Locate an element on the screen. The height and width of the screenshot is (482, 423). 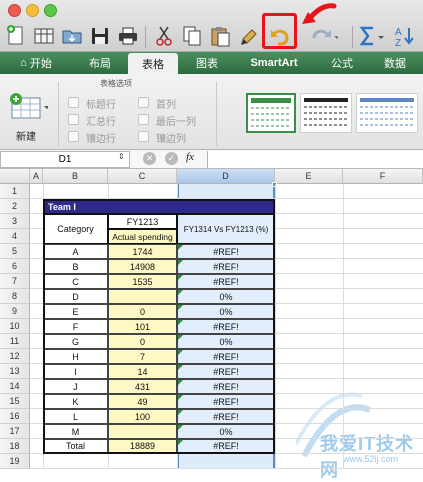
value-cell: 101 is located at coordinates (142, 326).